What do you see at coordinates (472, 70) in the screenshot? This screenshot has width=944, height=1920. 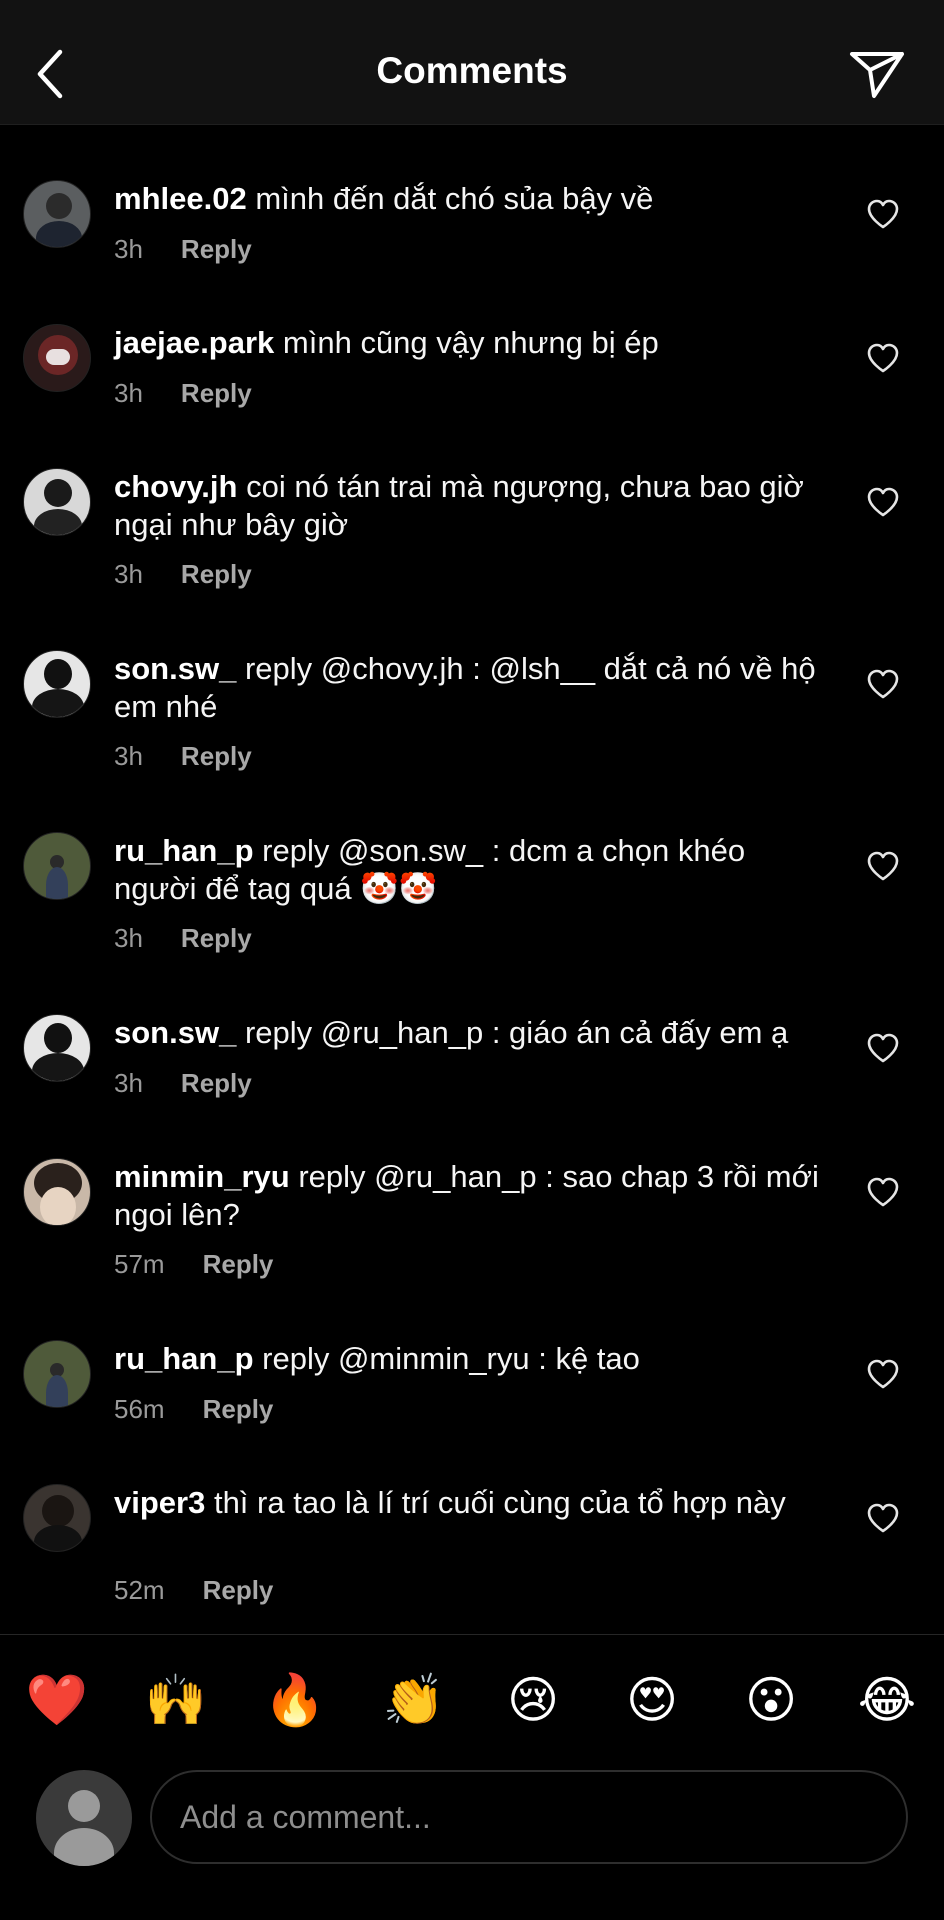 I see `page-title: Comments` at bounding box center [472, 70].